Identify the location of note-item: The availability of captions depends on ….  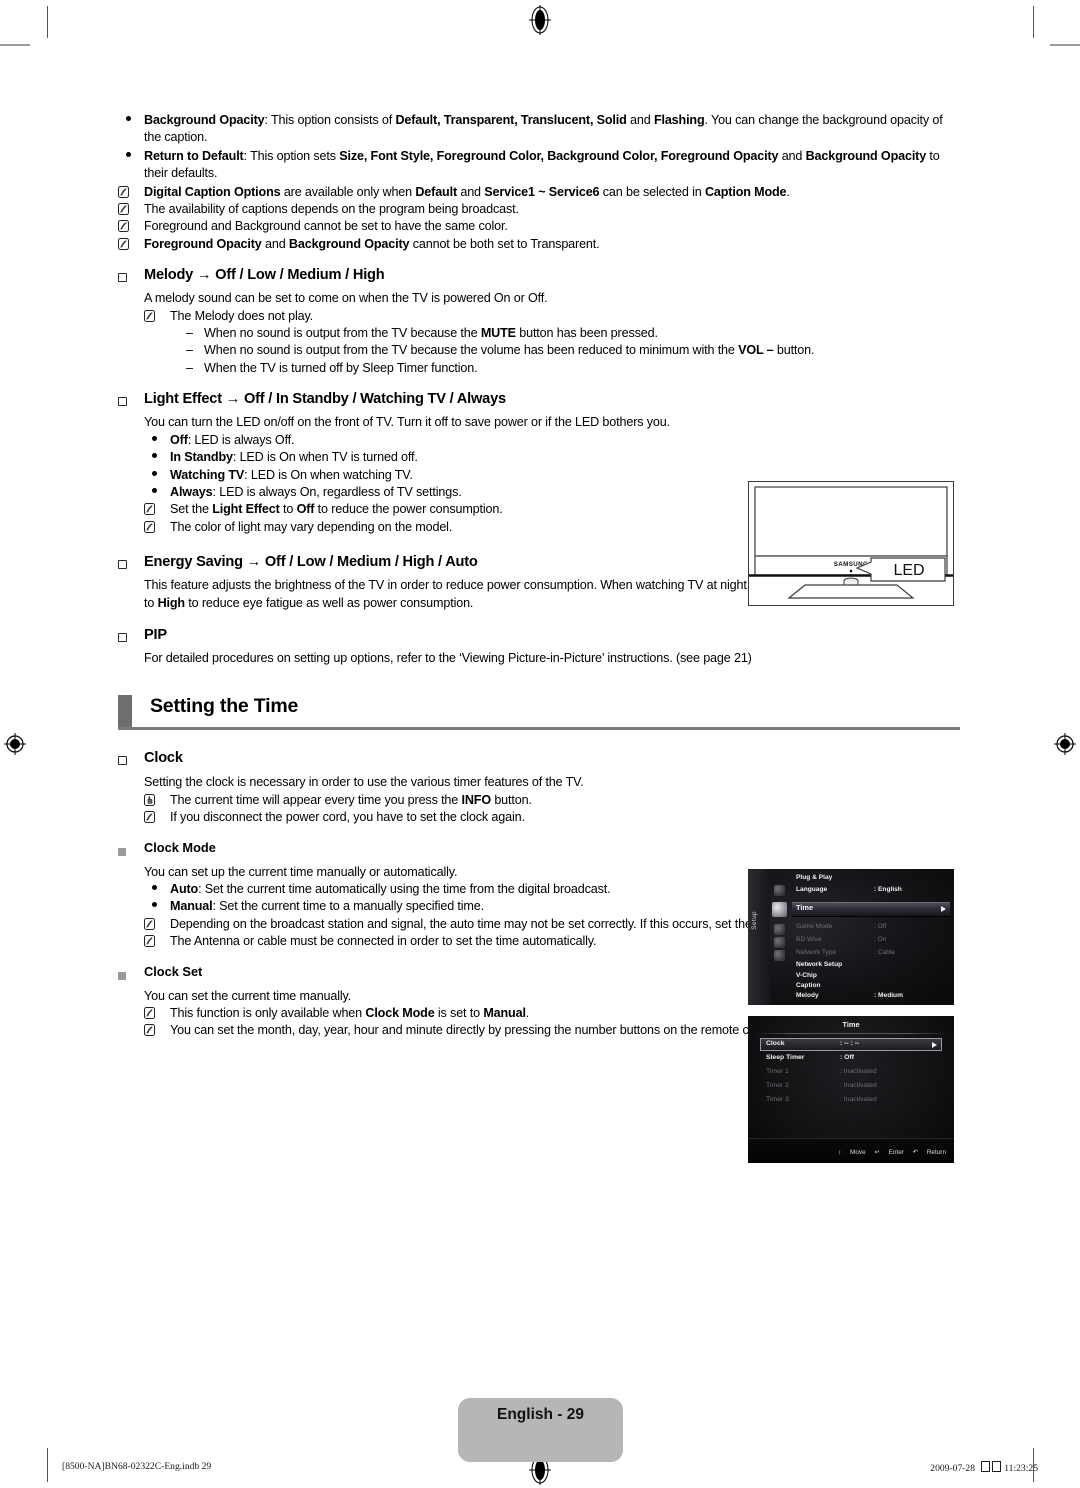
(539, 209).